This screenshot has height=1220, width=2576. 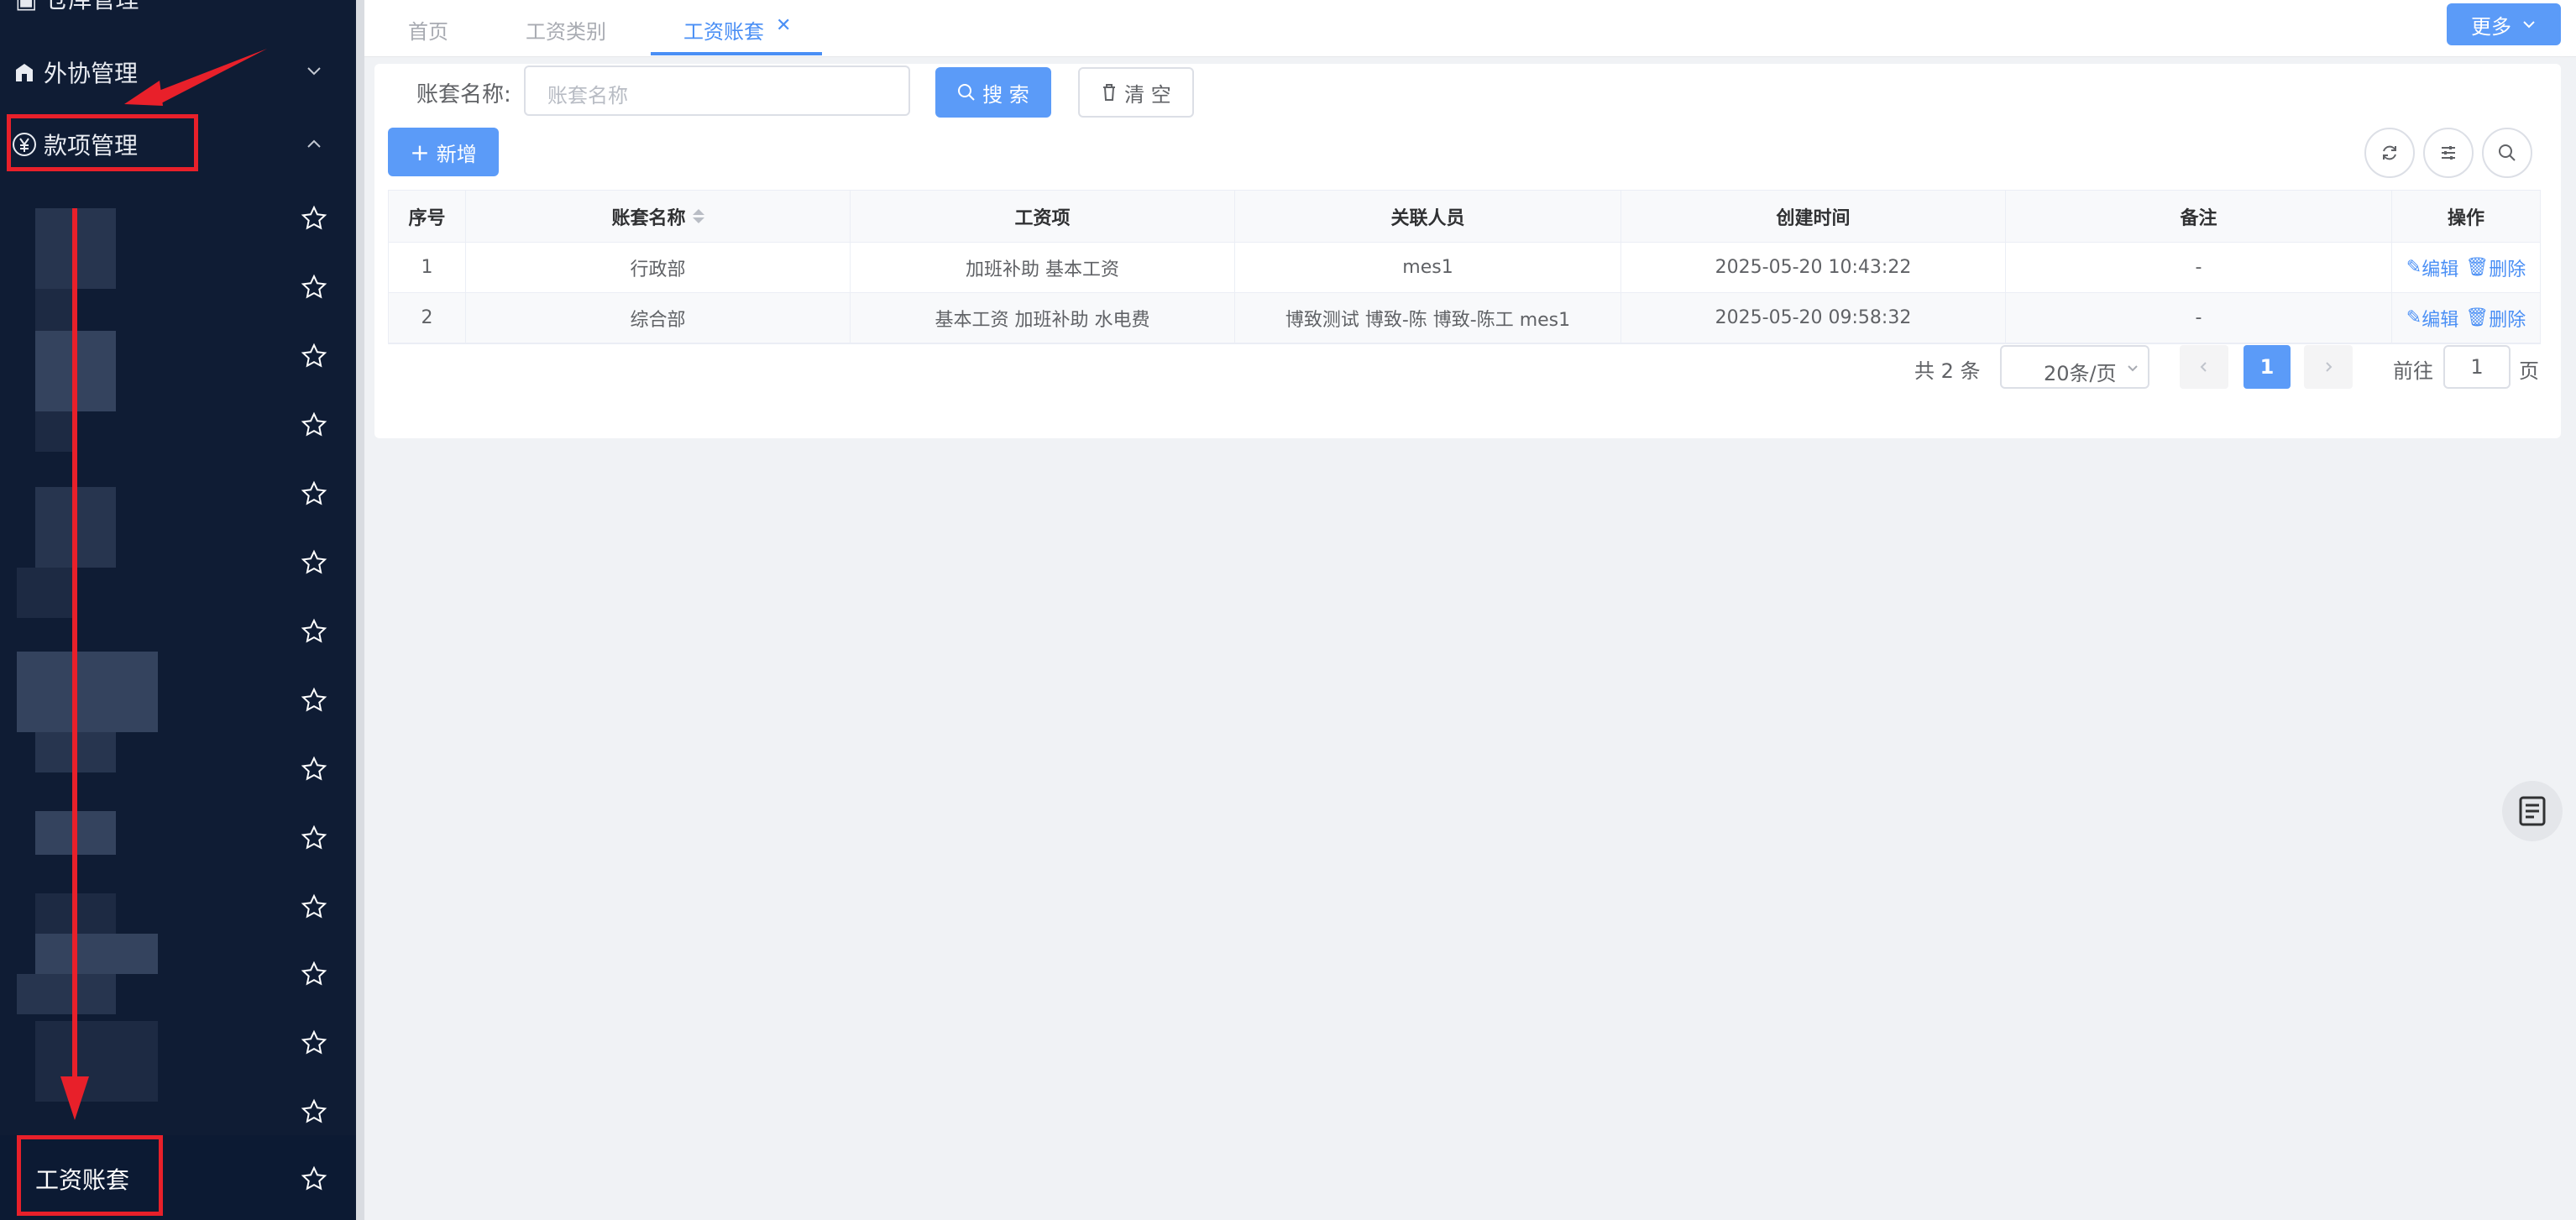 What do you see at coordinates (2413, 371) in the screenshot?
I see `goto-label: 前往` at bounding box center [2413, 371].